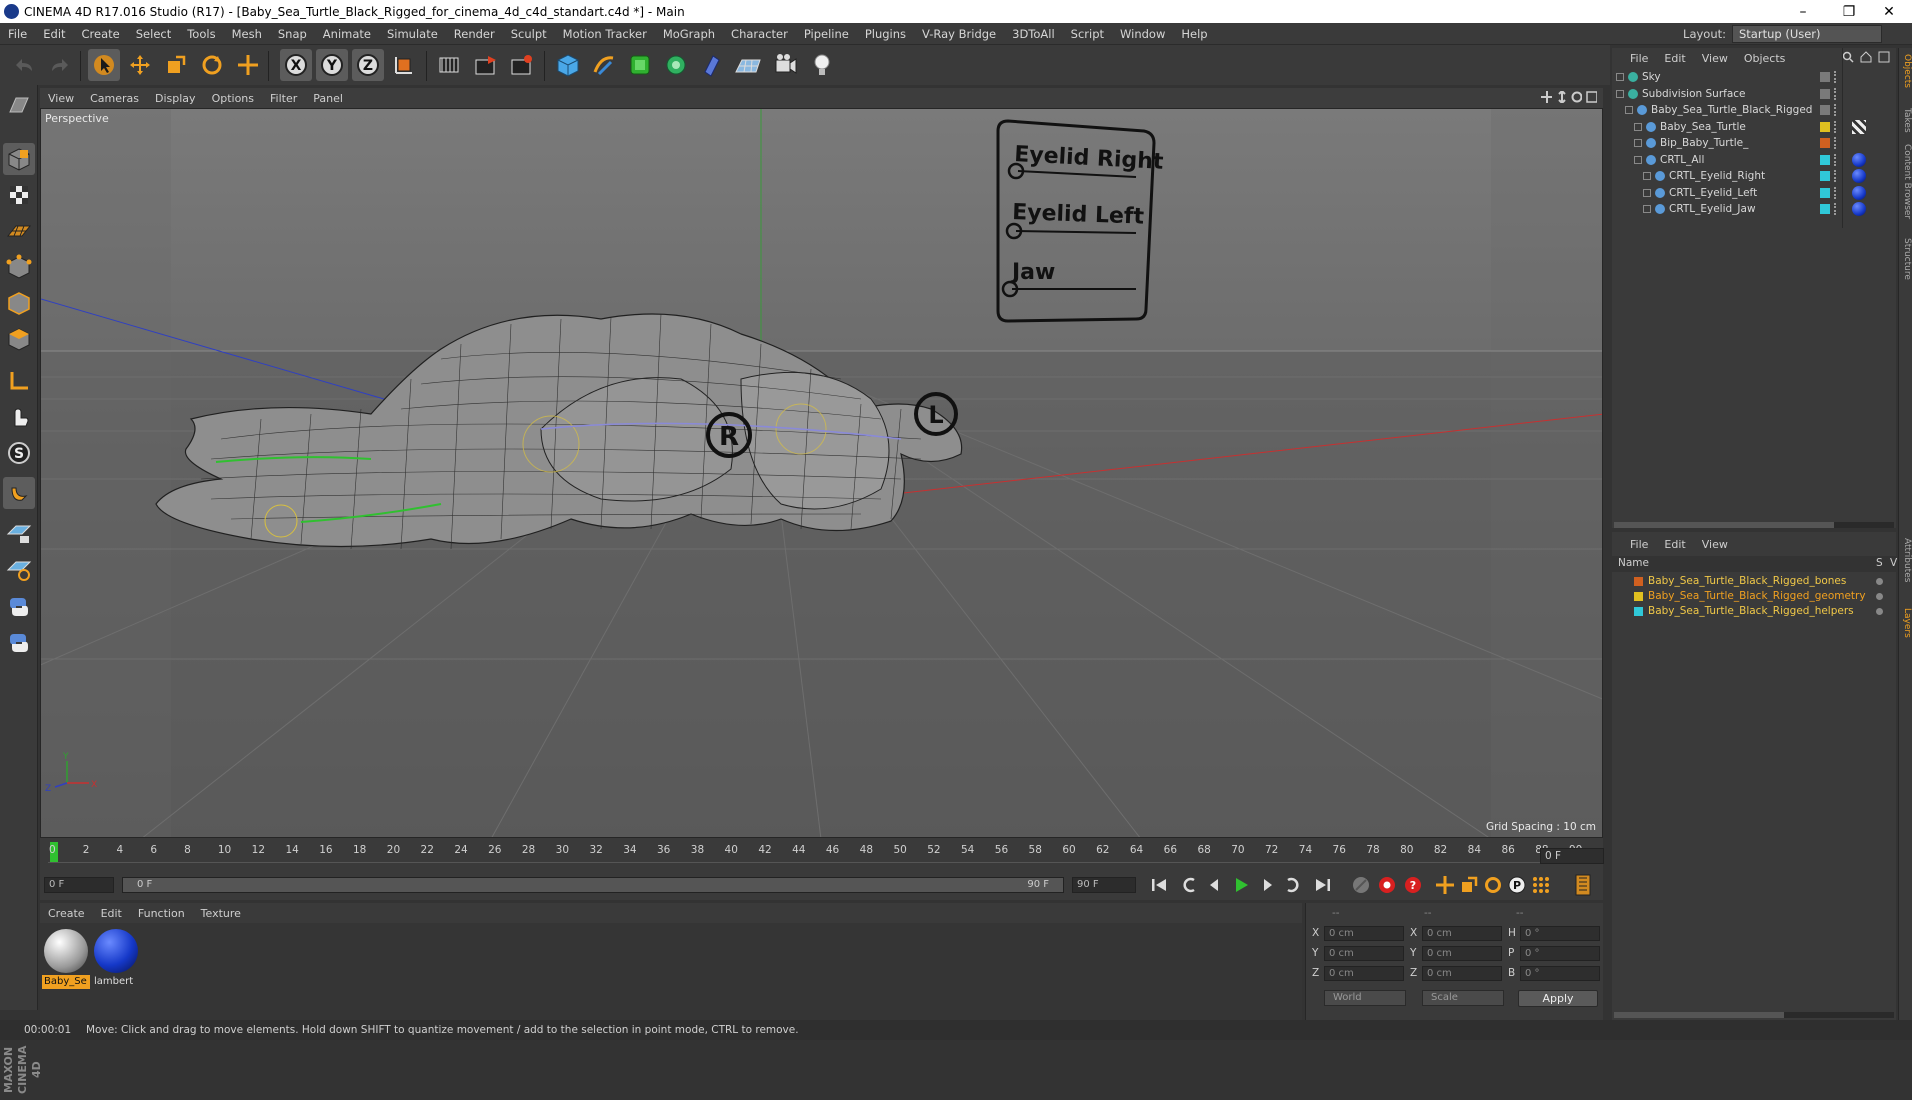 This screenshot has width=1912, height=1100. I want to click on facial-control-board: Eyelid Right Eyelid Left Jaw, so click(1080, 221).